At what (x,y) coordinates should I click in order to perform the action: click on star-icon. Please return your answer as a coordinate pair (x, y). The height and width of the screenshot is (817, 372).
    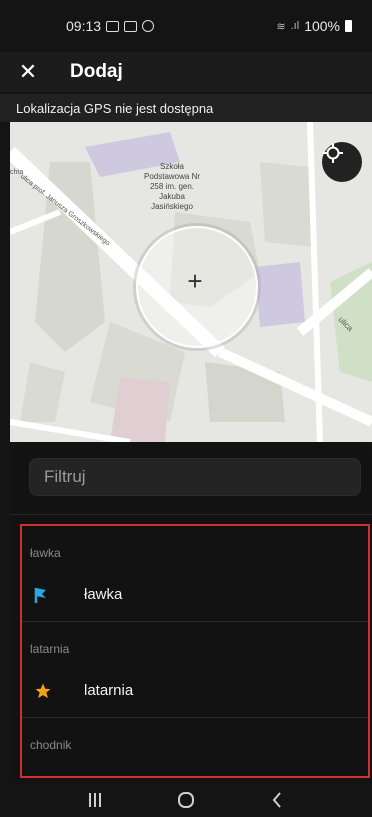
    Looking at the image, I should click on (52, 691).